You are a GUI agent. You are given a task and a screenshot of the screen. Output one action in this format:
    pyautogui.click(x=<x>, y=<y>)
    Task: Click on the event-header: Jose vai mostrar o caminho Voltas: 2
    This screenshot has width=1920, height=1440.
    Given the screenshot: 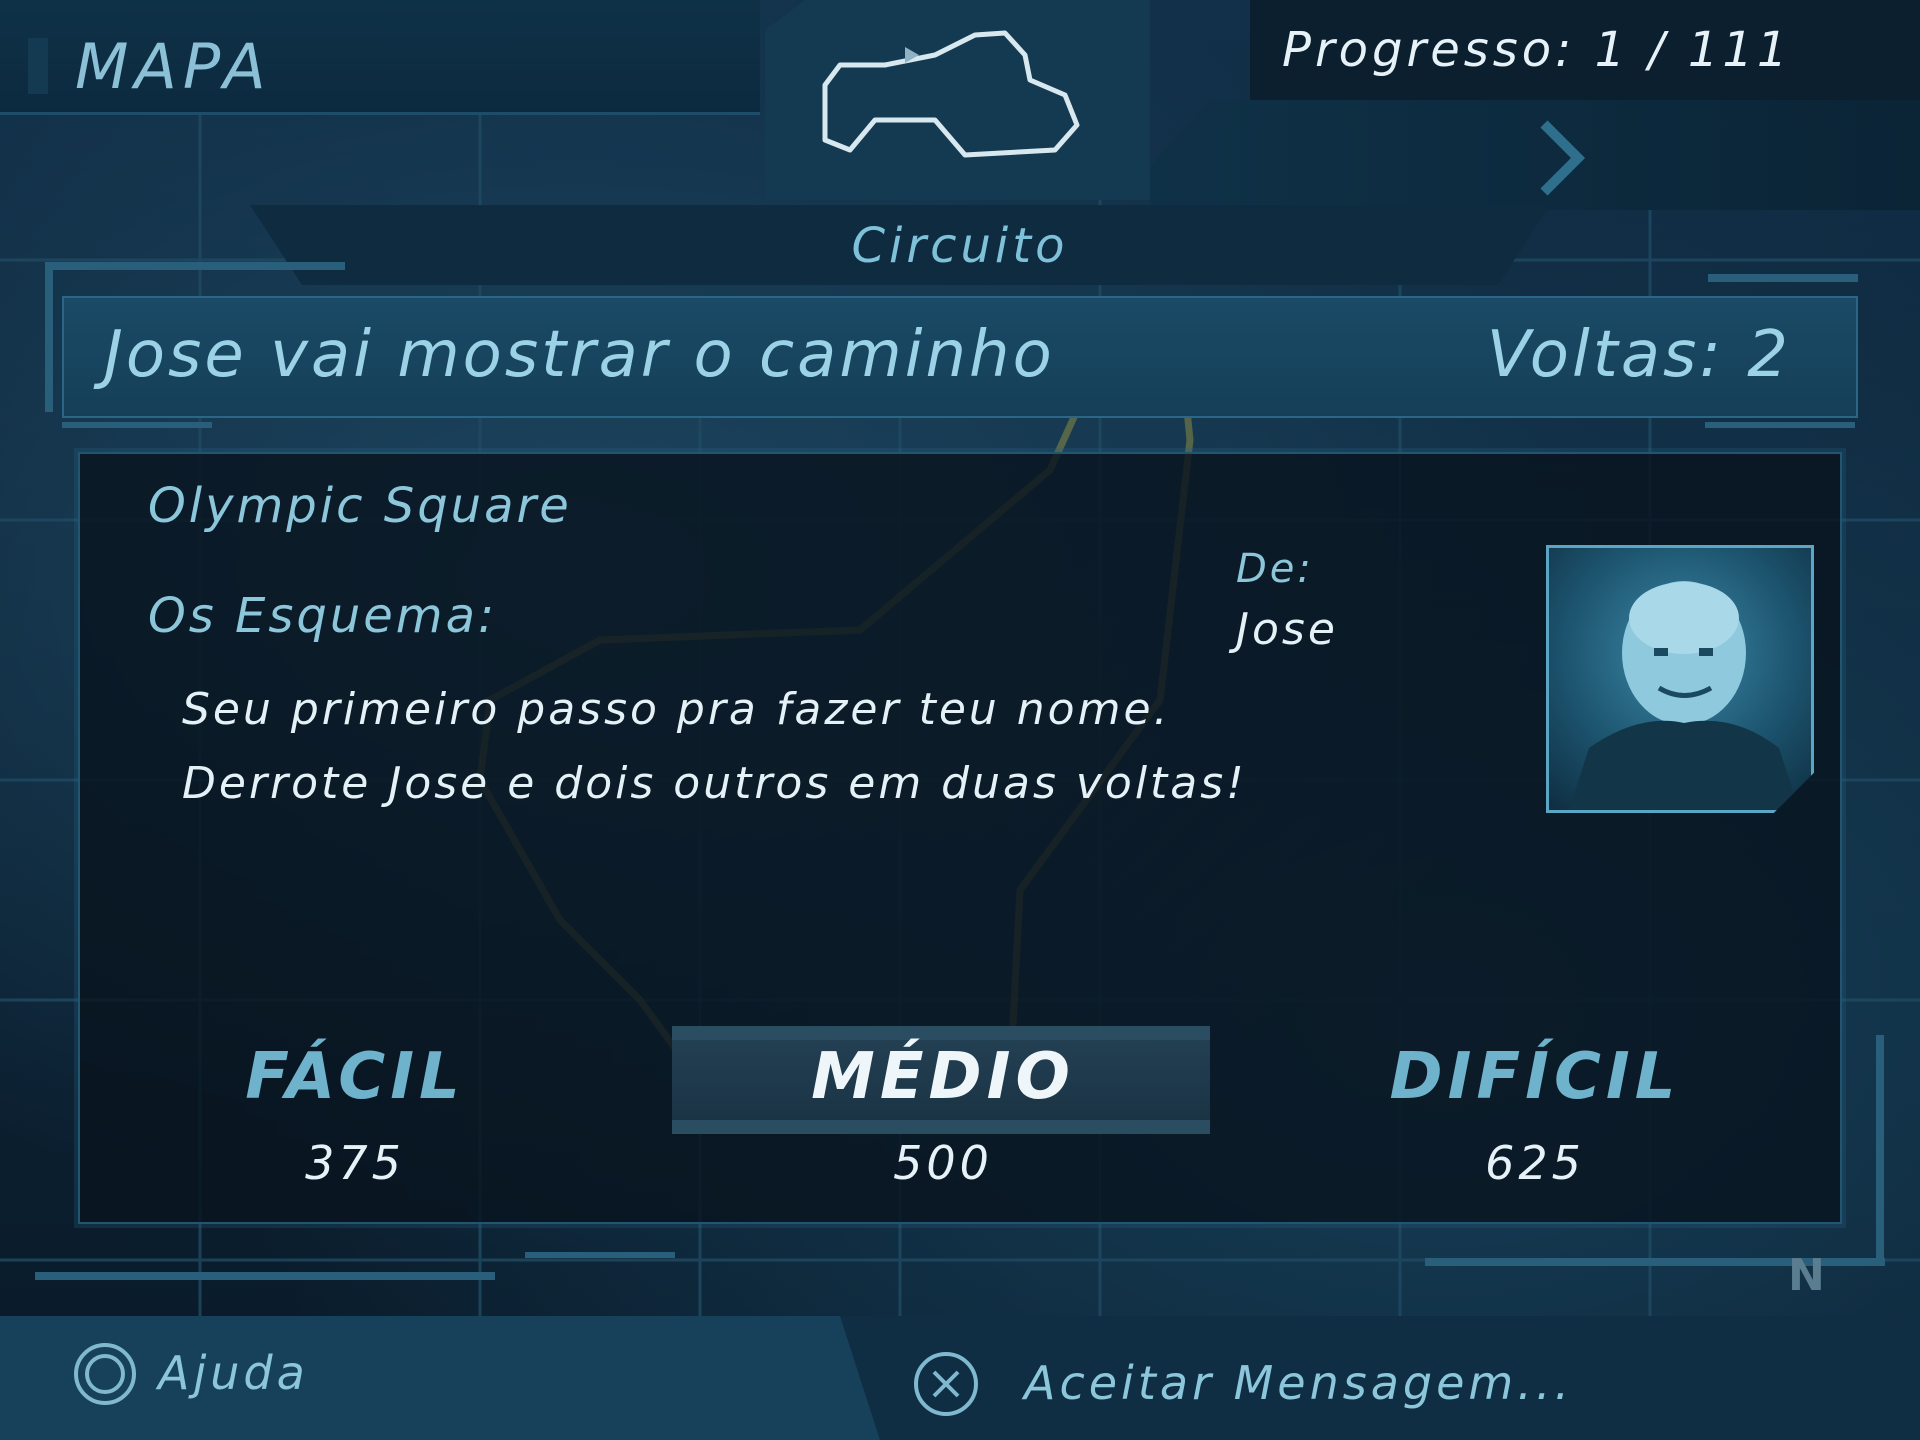 What is the action you would take?
    pyautogui.click(x=960, y=357)
    